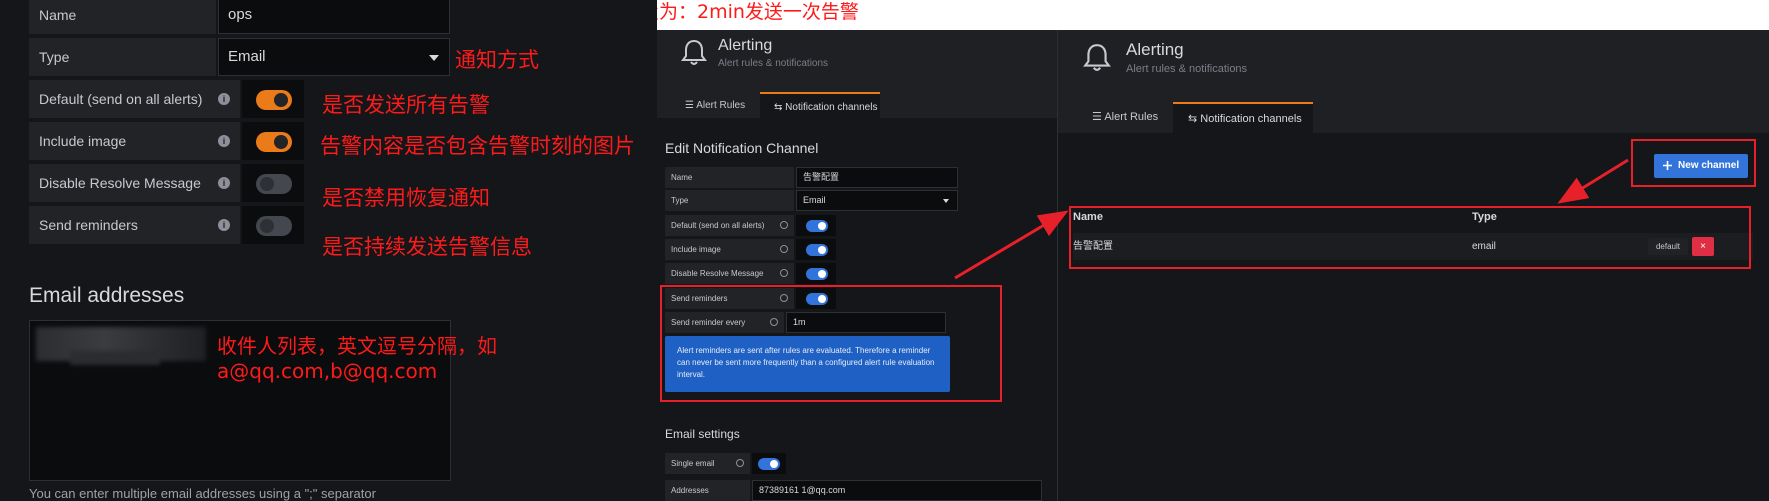  I want to click on toggle-row-default: Default (send on all alerts), so click(750, 225).